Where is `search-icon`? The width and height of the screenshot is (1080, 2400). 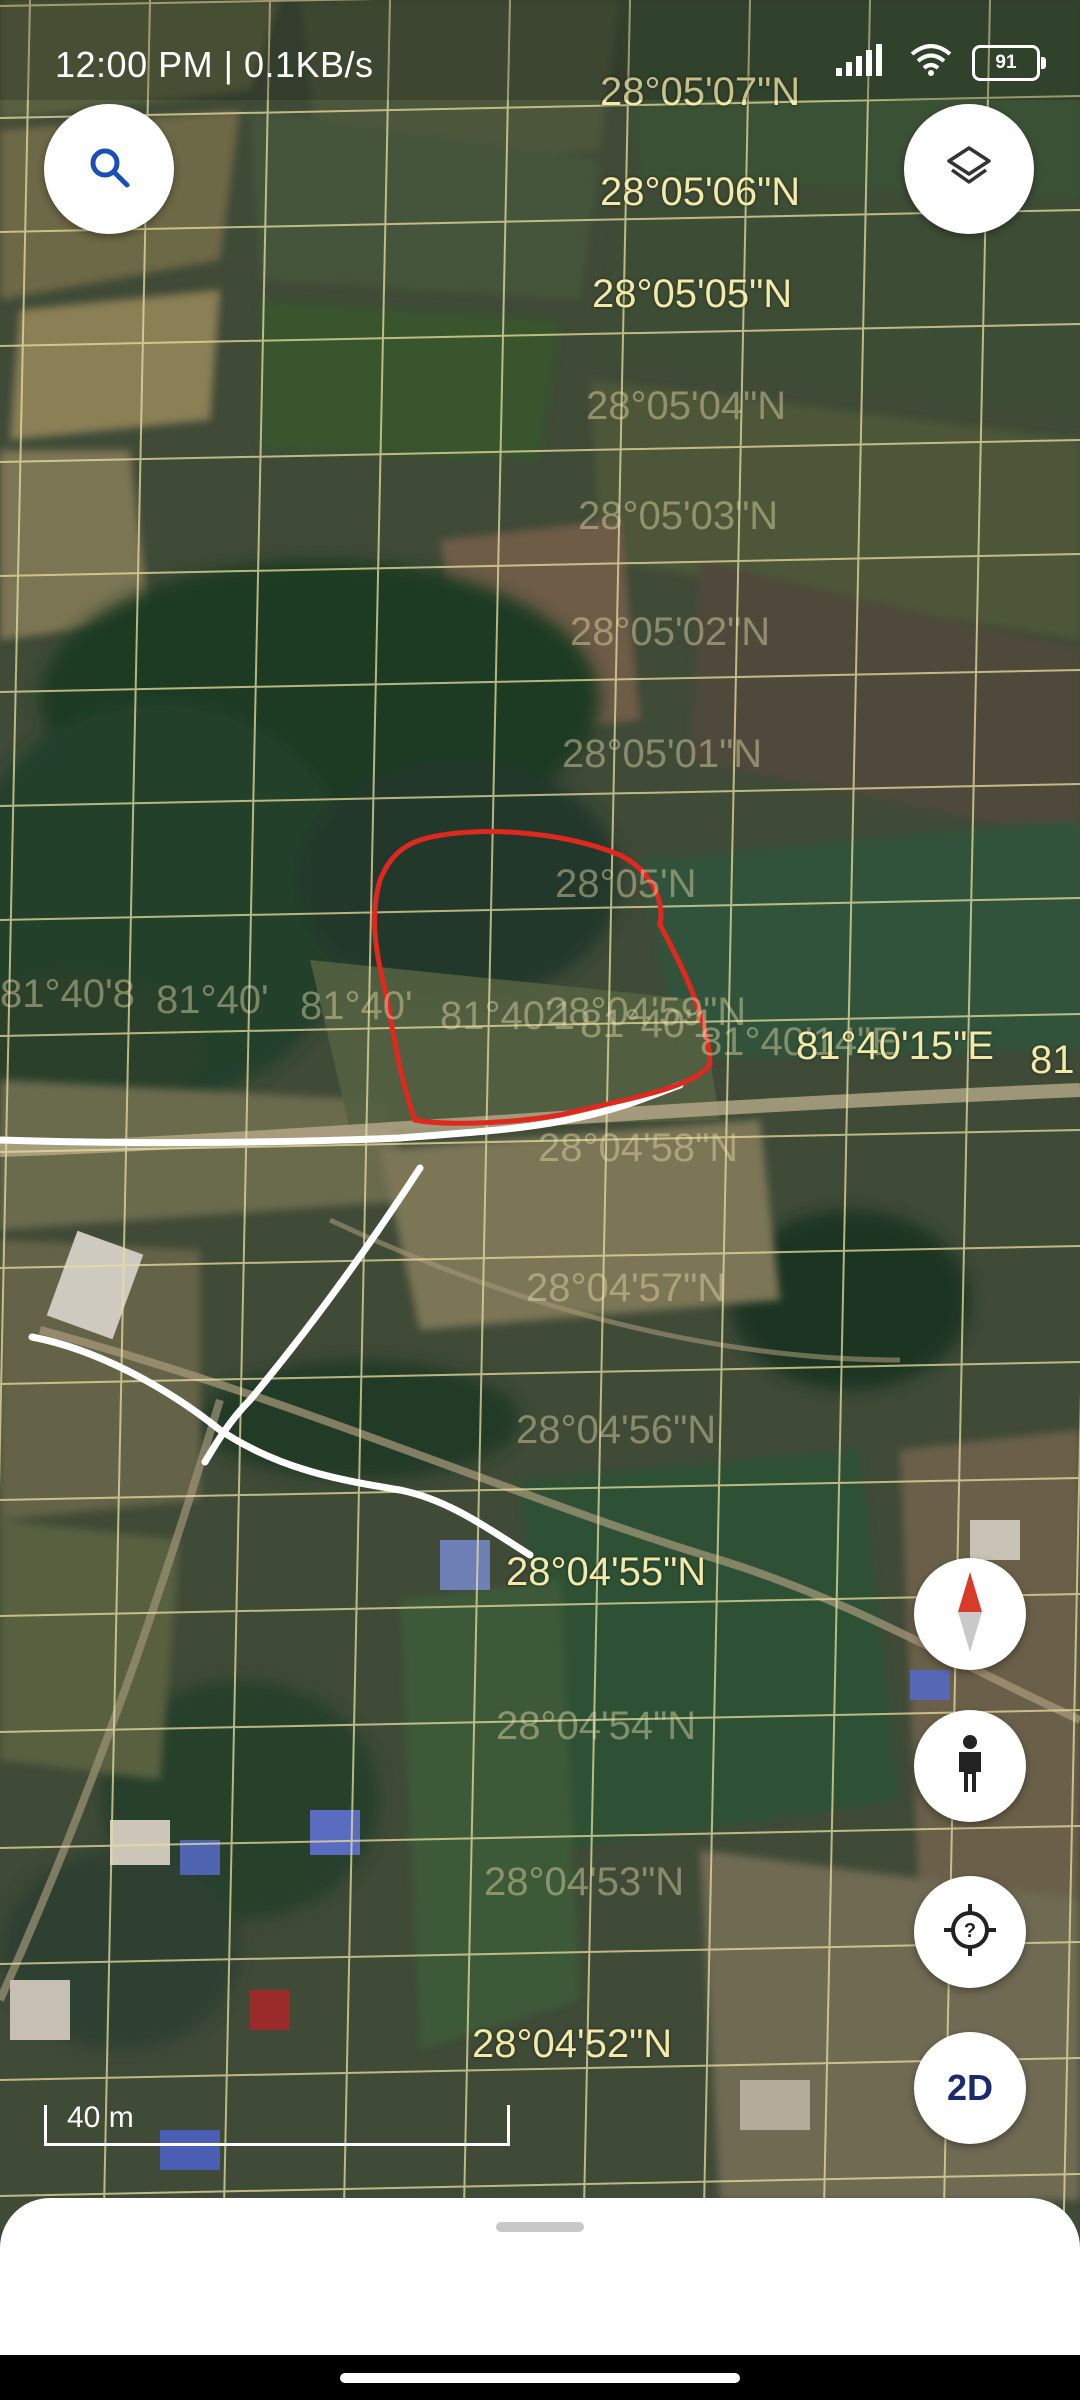 search-icon is located at coordinates (109, 169).